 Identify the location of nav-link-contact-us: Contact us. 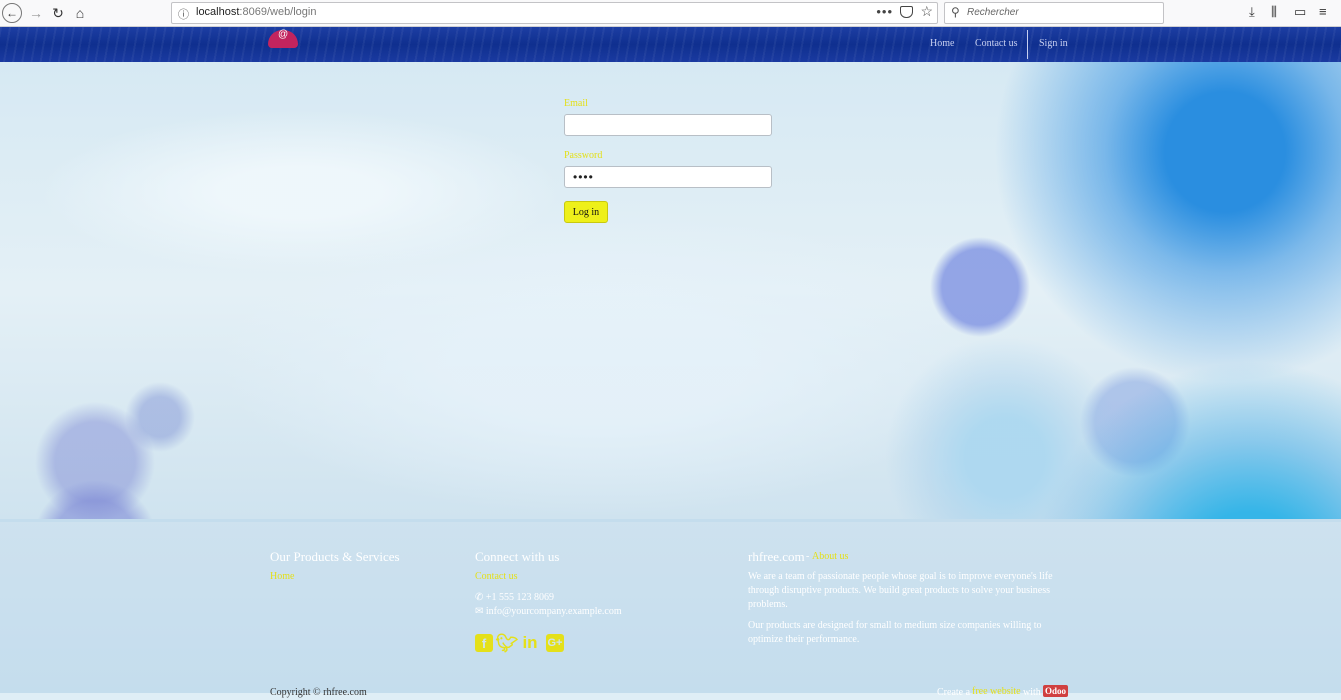
(996, 43).